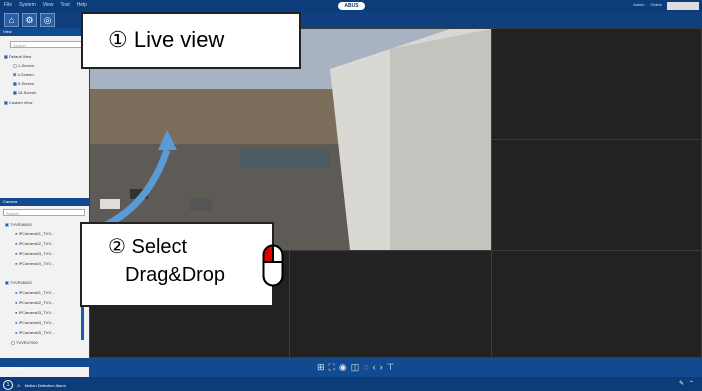 The image size is (702, 391). What do you see at coordinates (191, 40) in the screenshot?
I see `callout-live-view: ① Live view` at bounding box center [191, 40].